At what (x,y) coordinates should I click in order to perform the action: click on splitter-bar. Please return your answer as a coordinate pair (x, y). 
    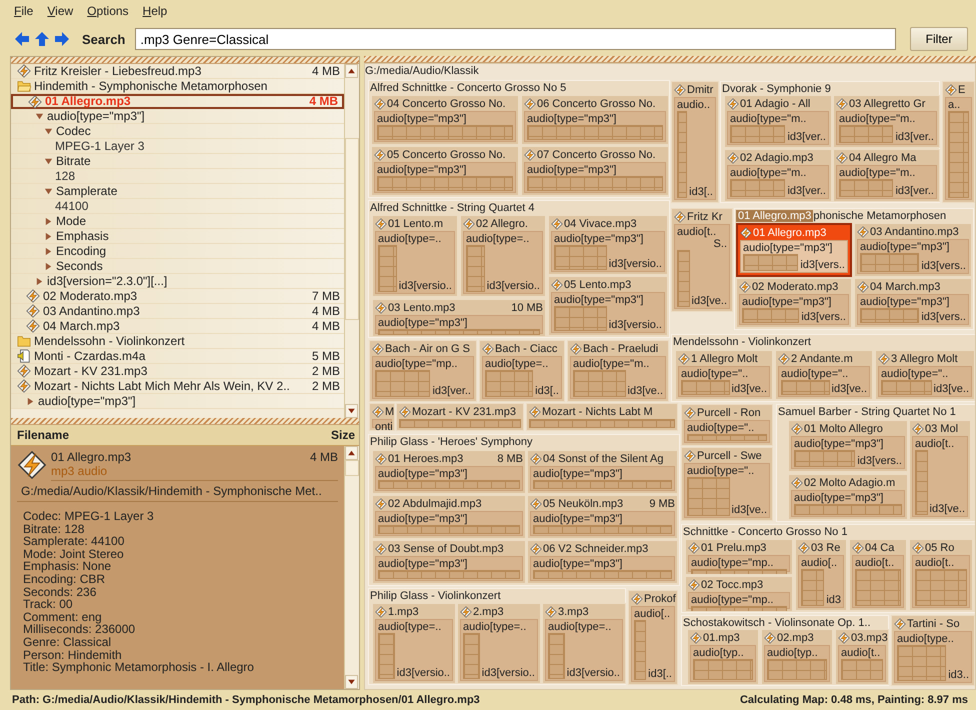
    Looking at the image, I should click on (670, 59).